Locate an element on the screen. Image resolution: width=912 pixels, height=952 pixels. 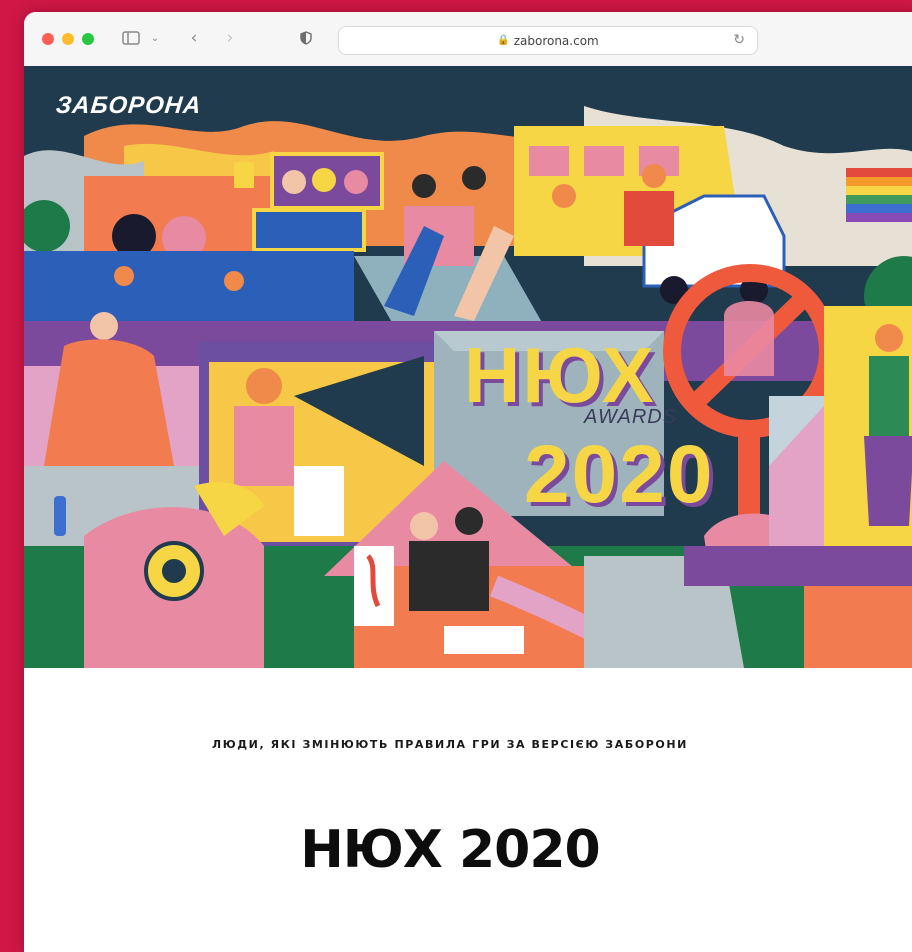
article-title: НЮХ 2020 is located at coordinates (450, 850).